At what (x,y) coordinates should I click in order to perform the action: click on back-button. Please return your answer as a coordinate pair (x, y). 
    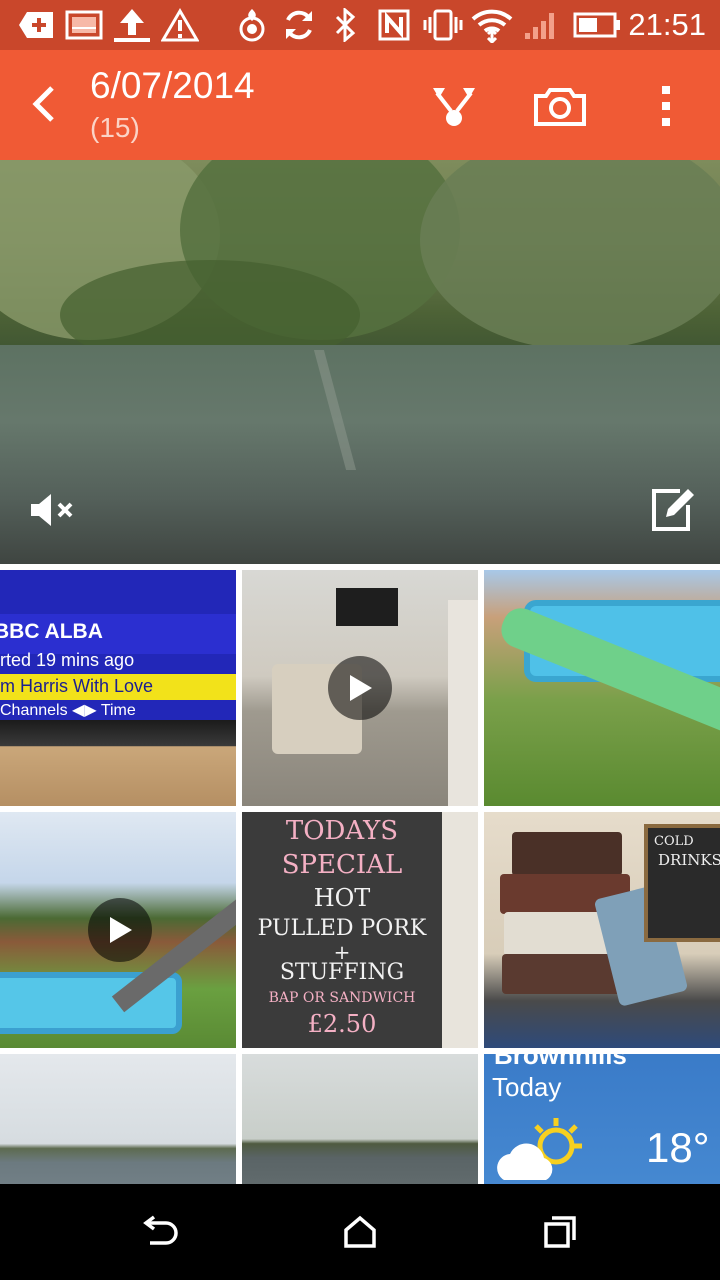
    Looking at the image, I should click on (46, 104).